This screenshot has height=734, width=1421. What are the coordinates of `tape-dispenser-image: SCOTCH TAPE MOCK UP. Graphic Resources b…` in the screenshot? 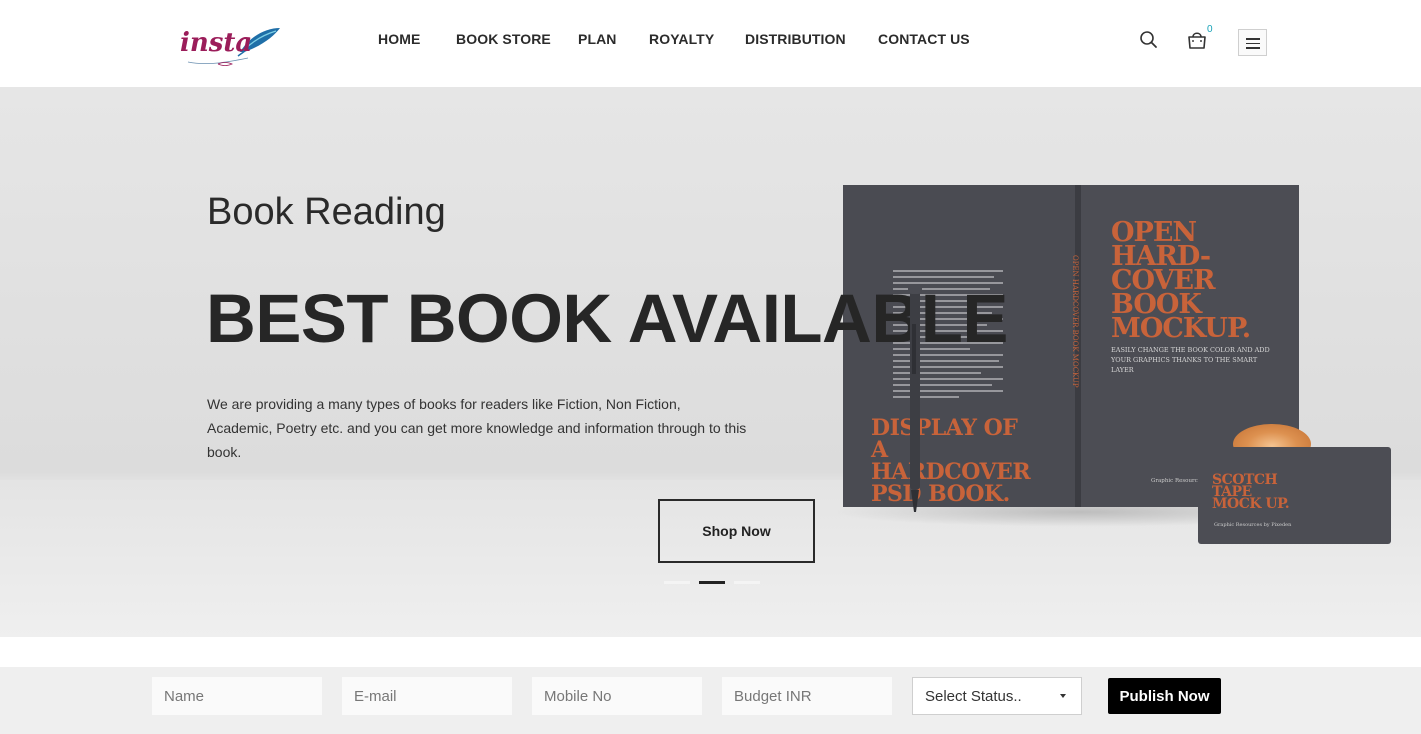 It's located at (1294, 483).